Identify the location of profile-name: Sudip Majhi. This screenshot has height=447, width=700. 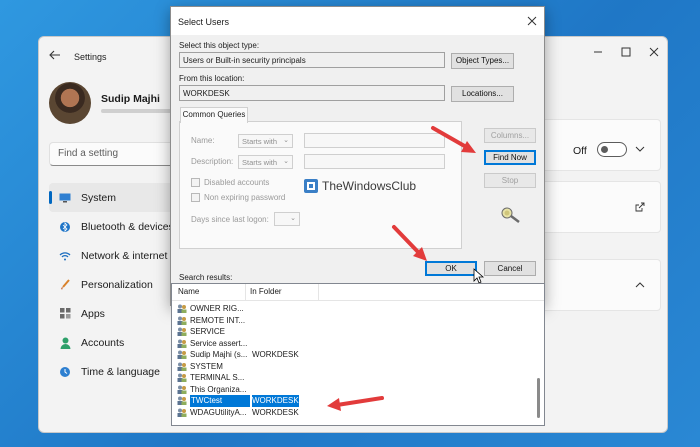
(130, 99).